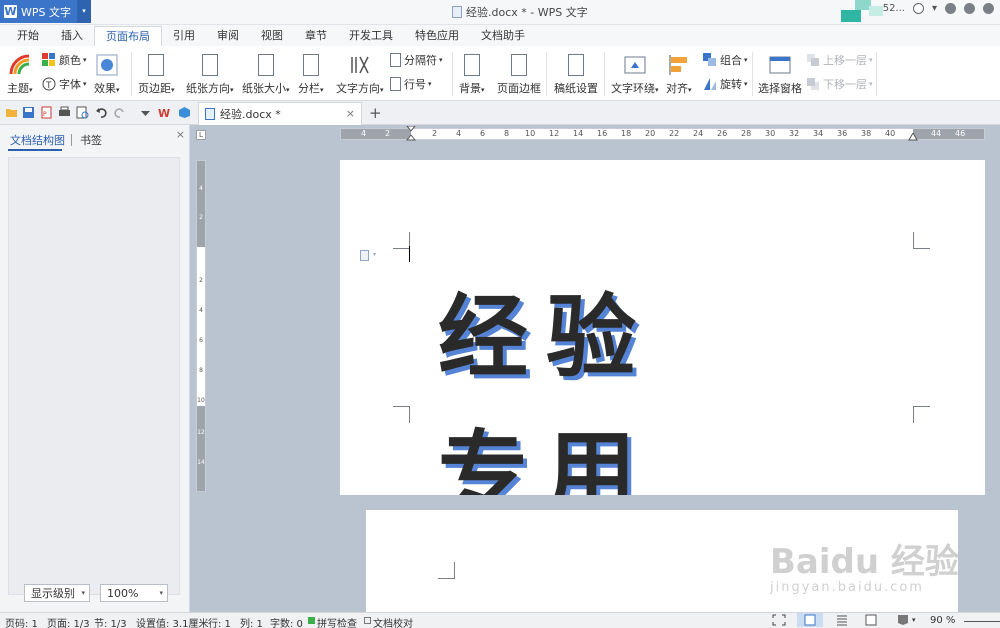 This screenshot has height=628, width=1000. What do you see at coordinates (201, 370) in the screenshot?
I see `ruler-tick-label: 8` at bounding box center [201, 370].